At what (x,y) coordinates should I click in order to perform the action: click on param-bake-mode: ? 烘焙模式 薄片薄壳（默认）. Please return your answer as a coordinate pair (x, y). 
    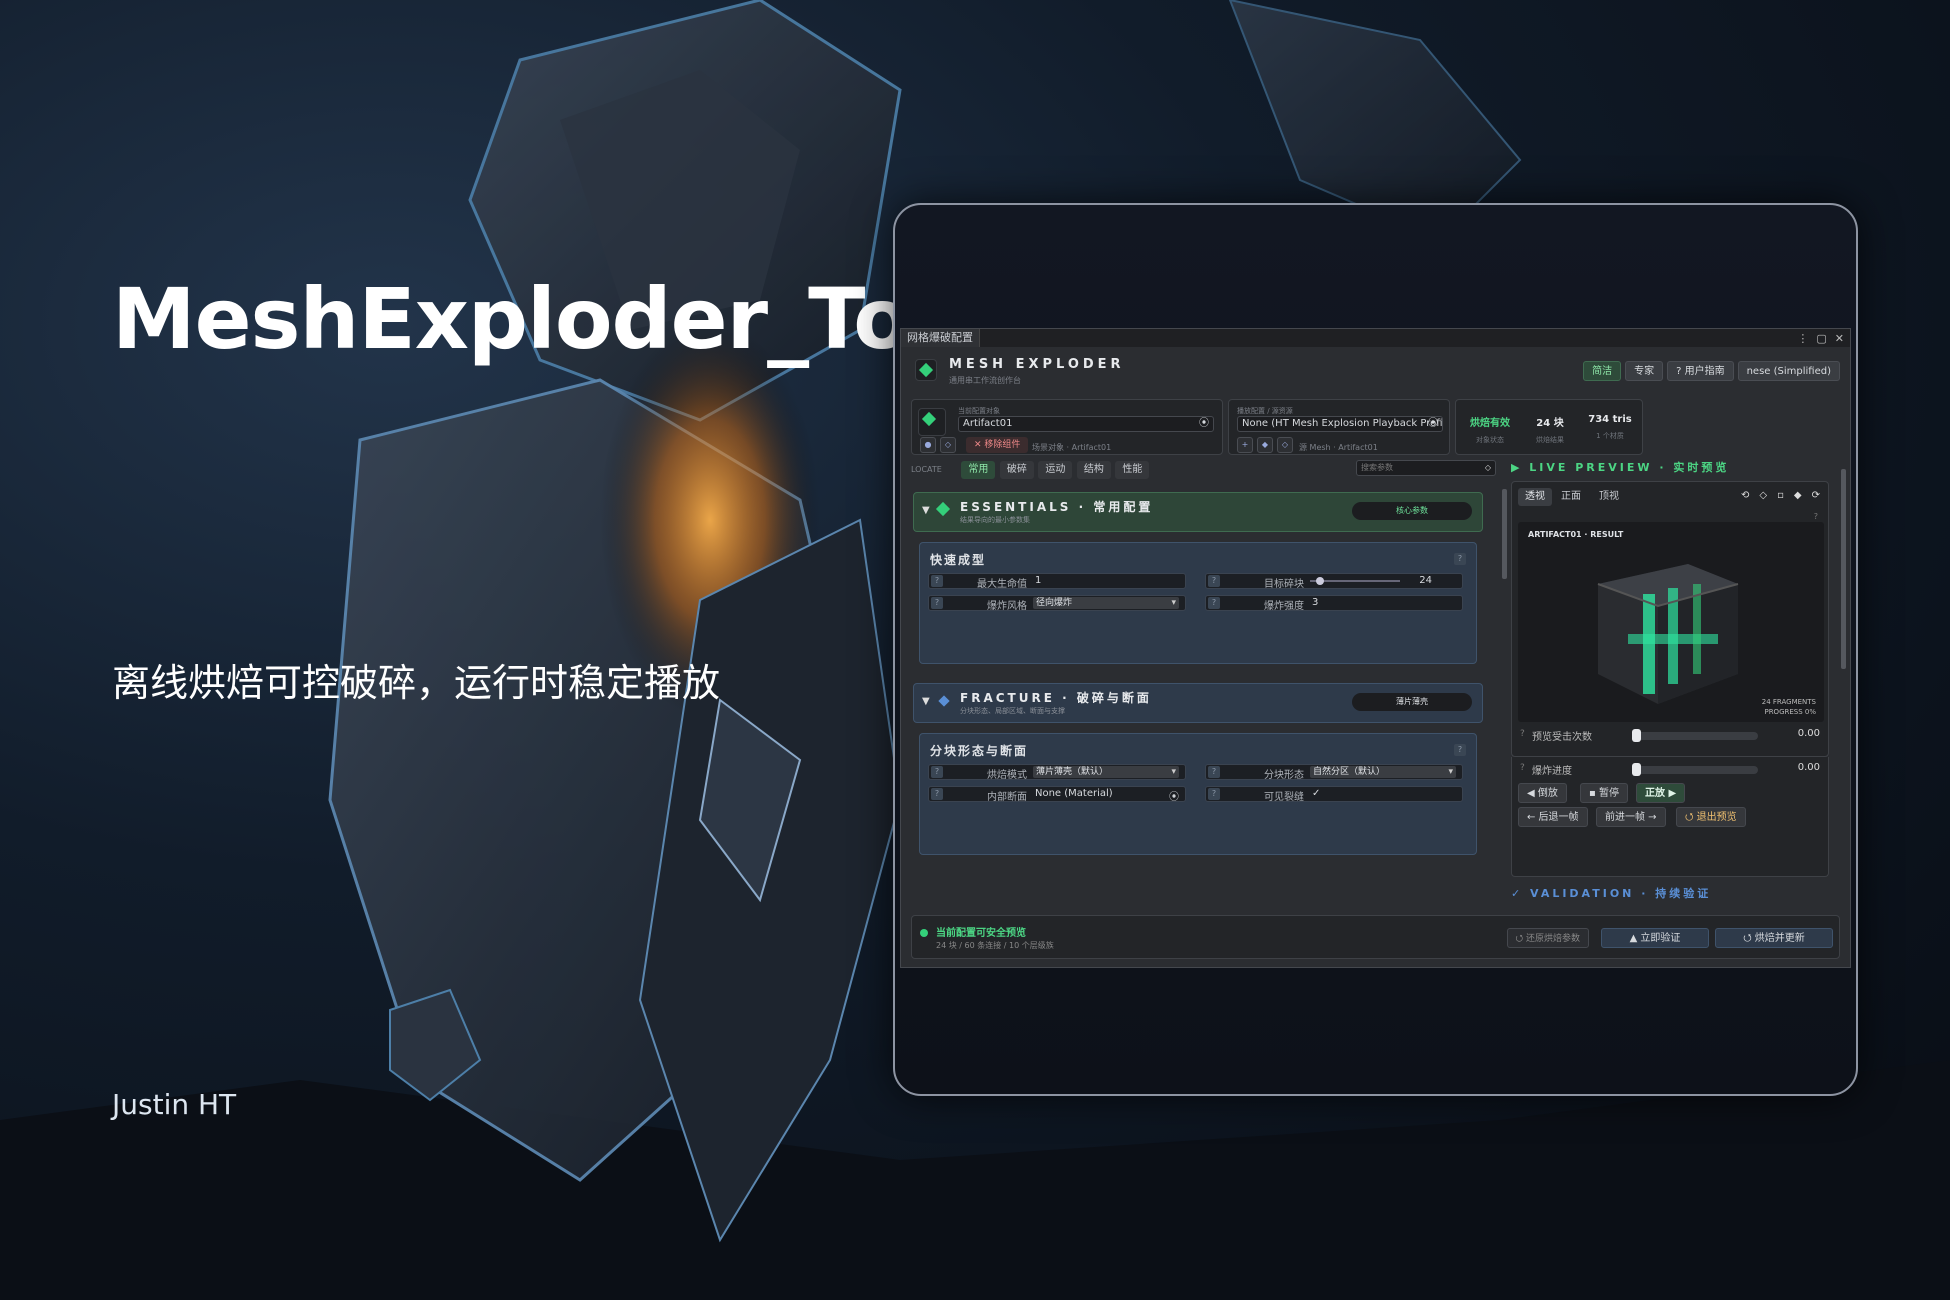
    Looking at the image, I should click on (1057, 772).